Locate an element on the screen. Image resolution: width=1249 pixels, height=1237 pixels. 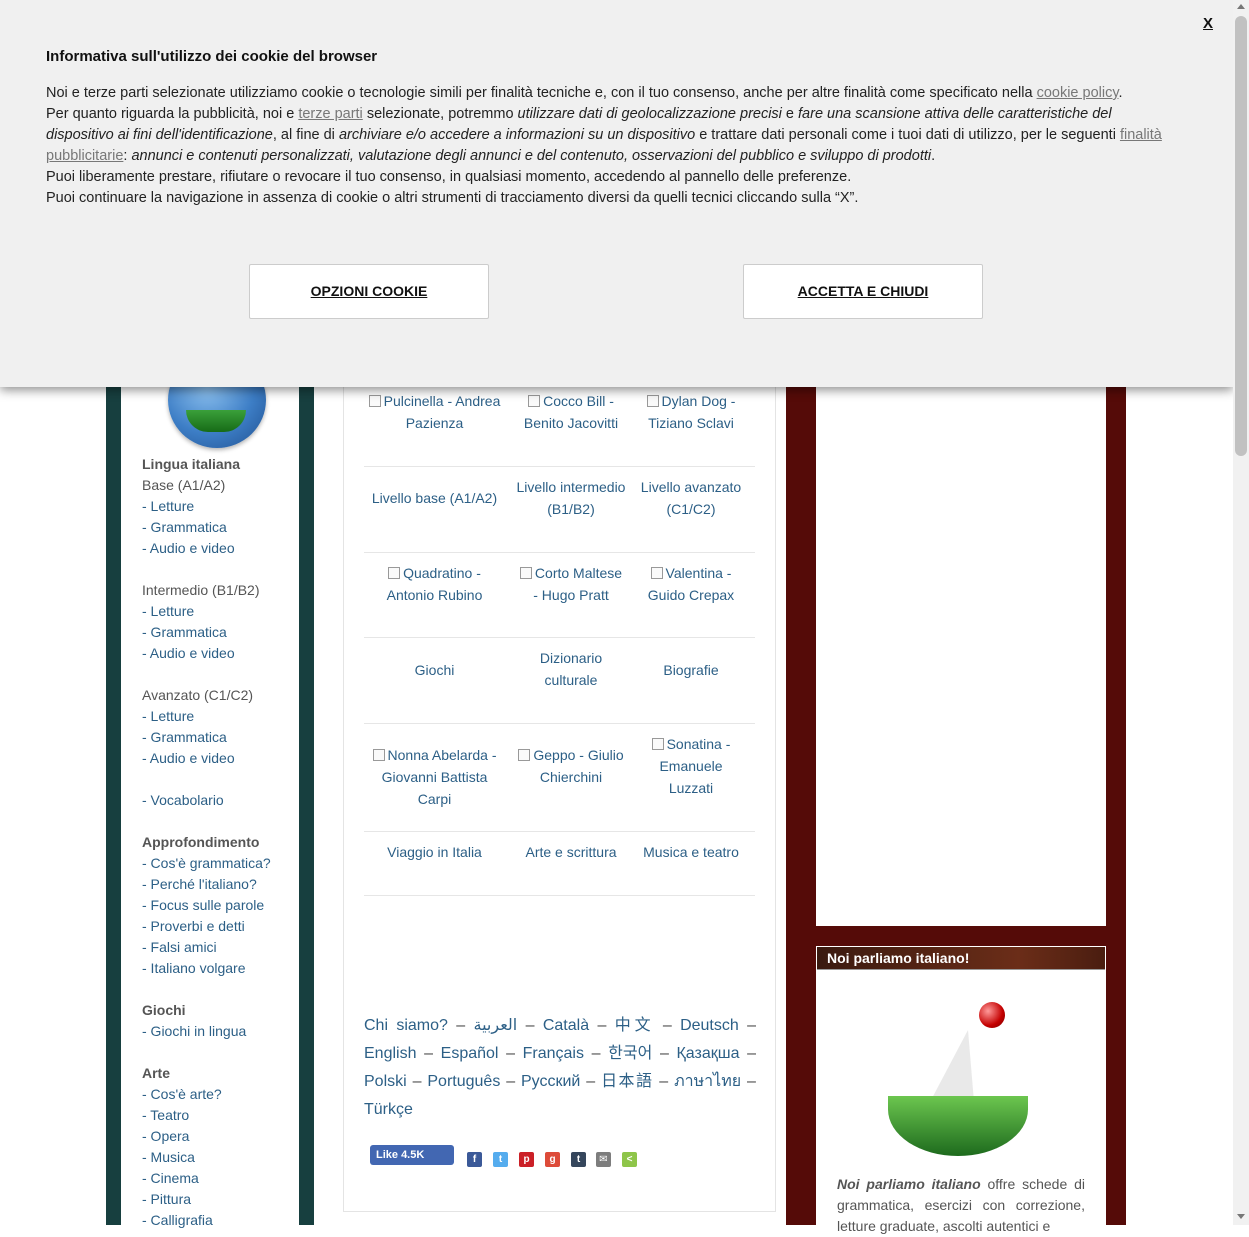
link-lang-tr: Türkçe is located at coordinates (388, 1109).